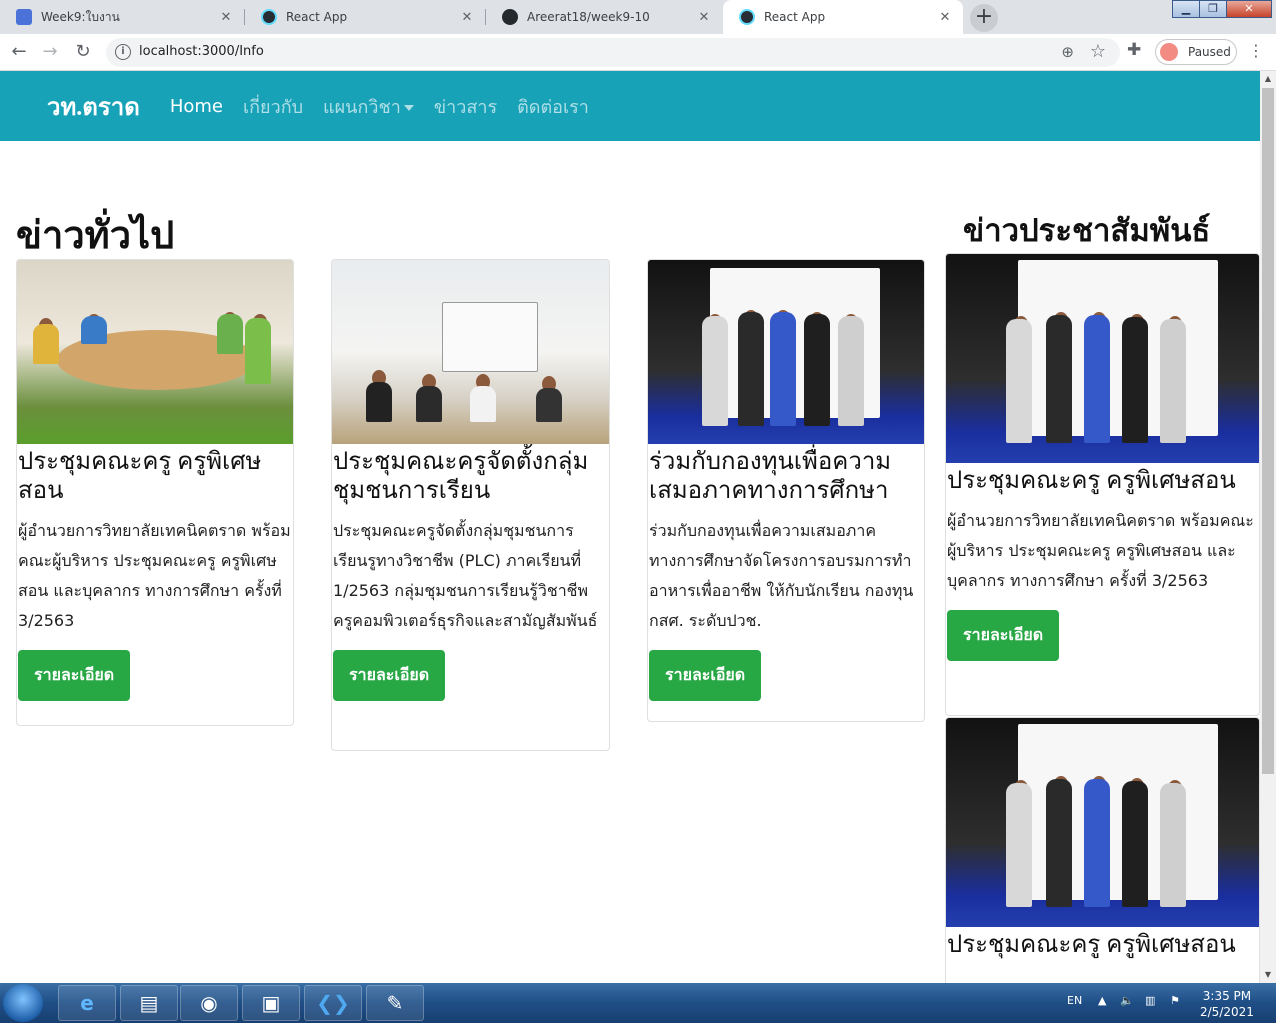 The width and height of the screenshot is (1276, 1023). I want to click on nav-home: Home, so click(196, 106).